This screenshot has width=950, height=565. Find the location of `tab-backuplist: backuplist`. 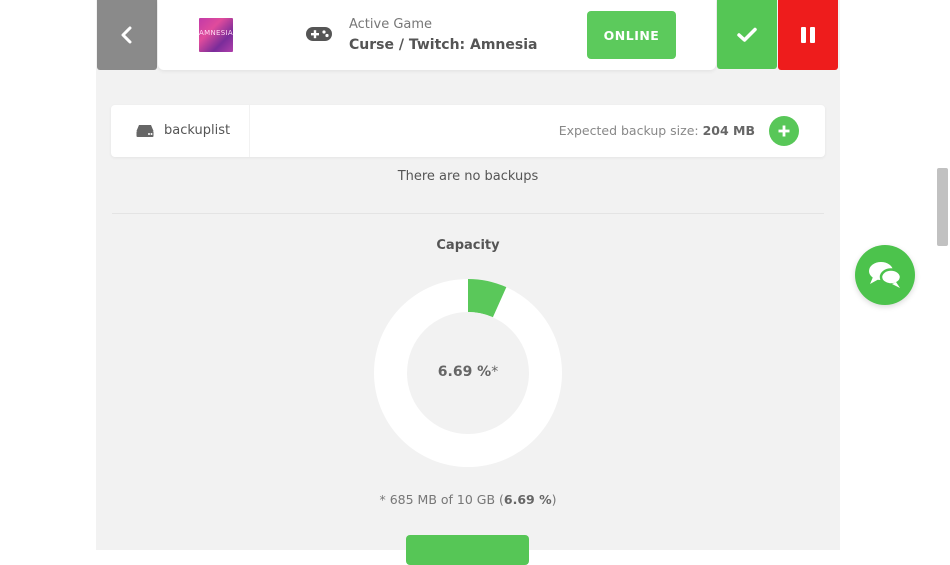

tab-backuplist: backuplist is located at coordinates (180, 131).